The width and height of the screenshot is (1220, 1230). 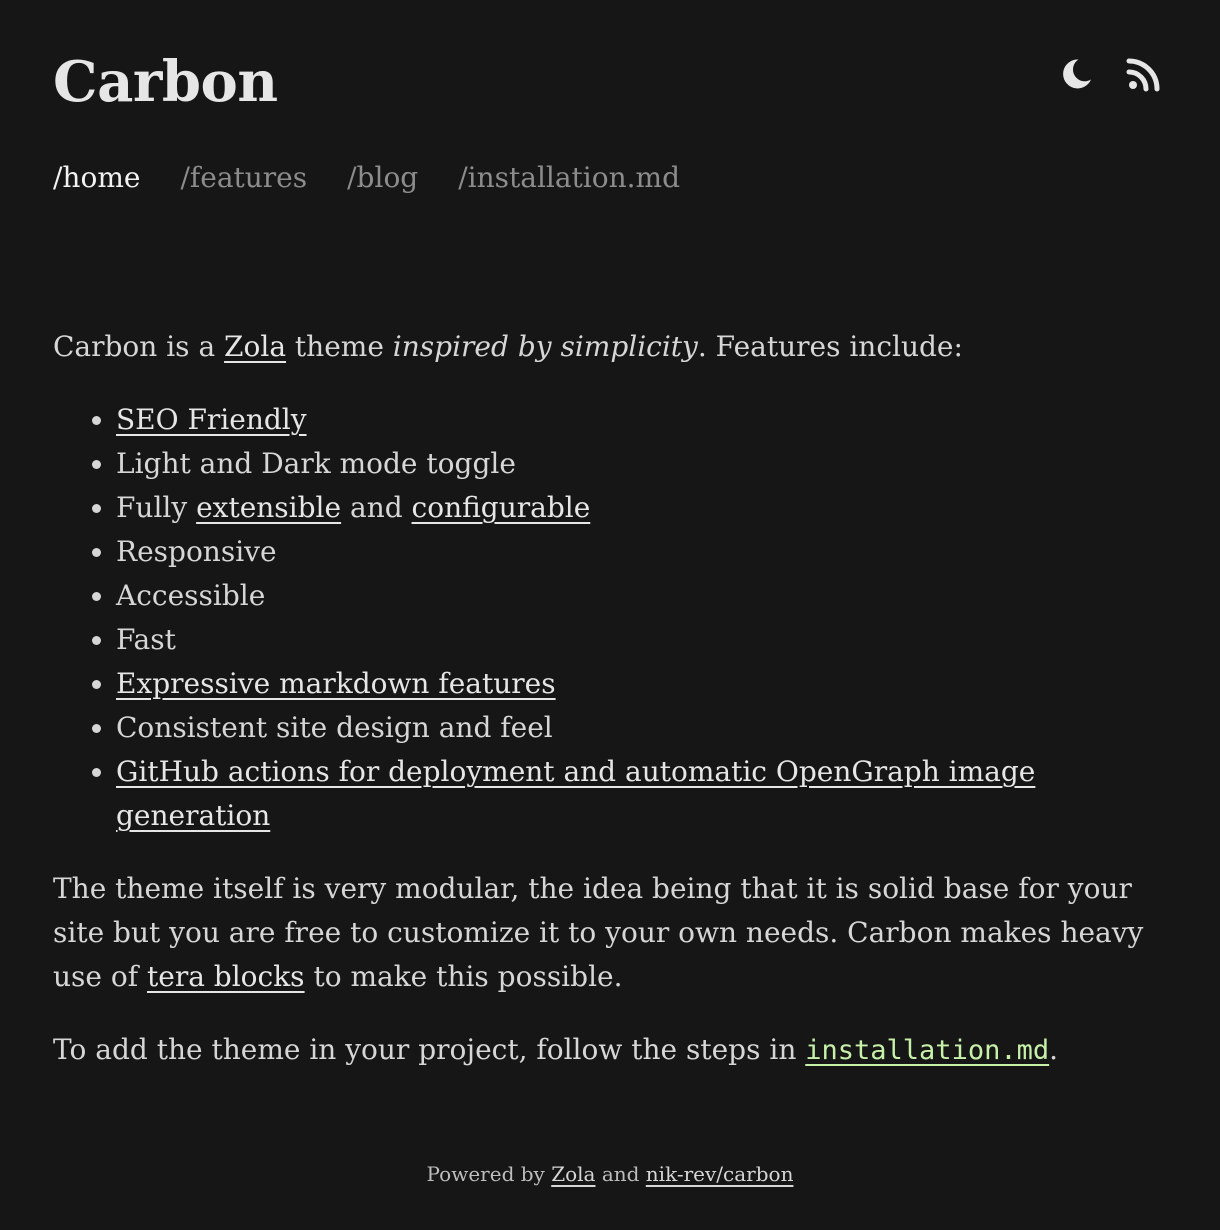 I want to click on intro-text: theme, so click(x=339, y=346).